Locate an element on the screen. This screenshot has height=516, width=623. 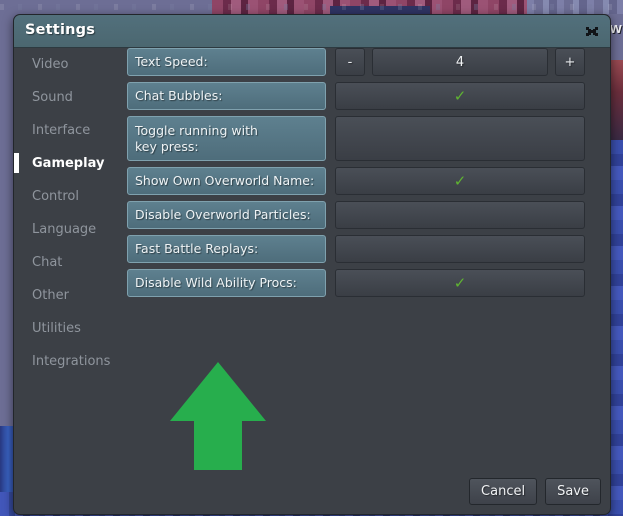
stepper-value: 4 is located at coordinates (460, 62).